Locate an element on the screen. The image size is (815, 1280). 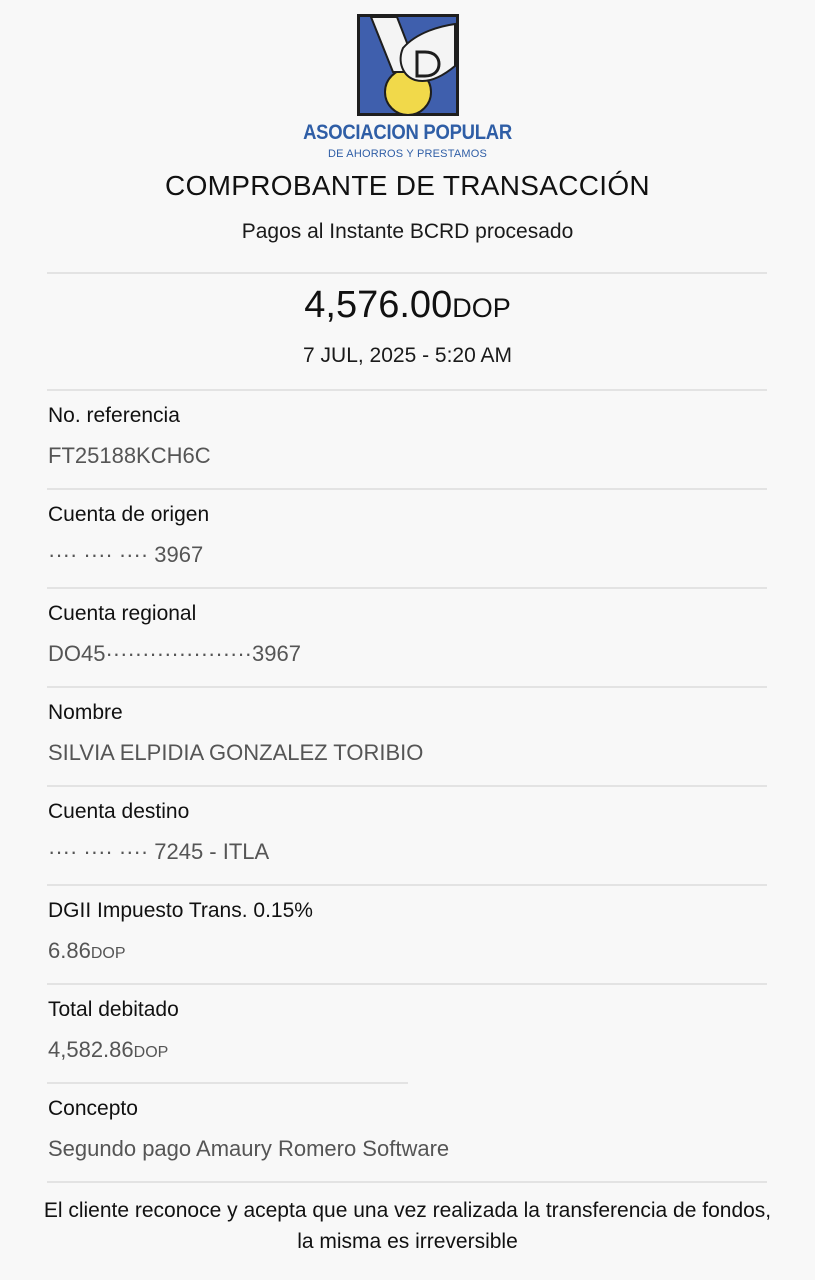
concept-label: Concepto is located at coordinates (93, 1108).